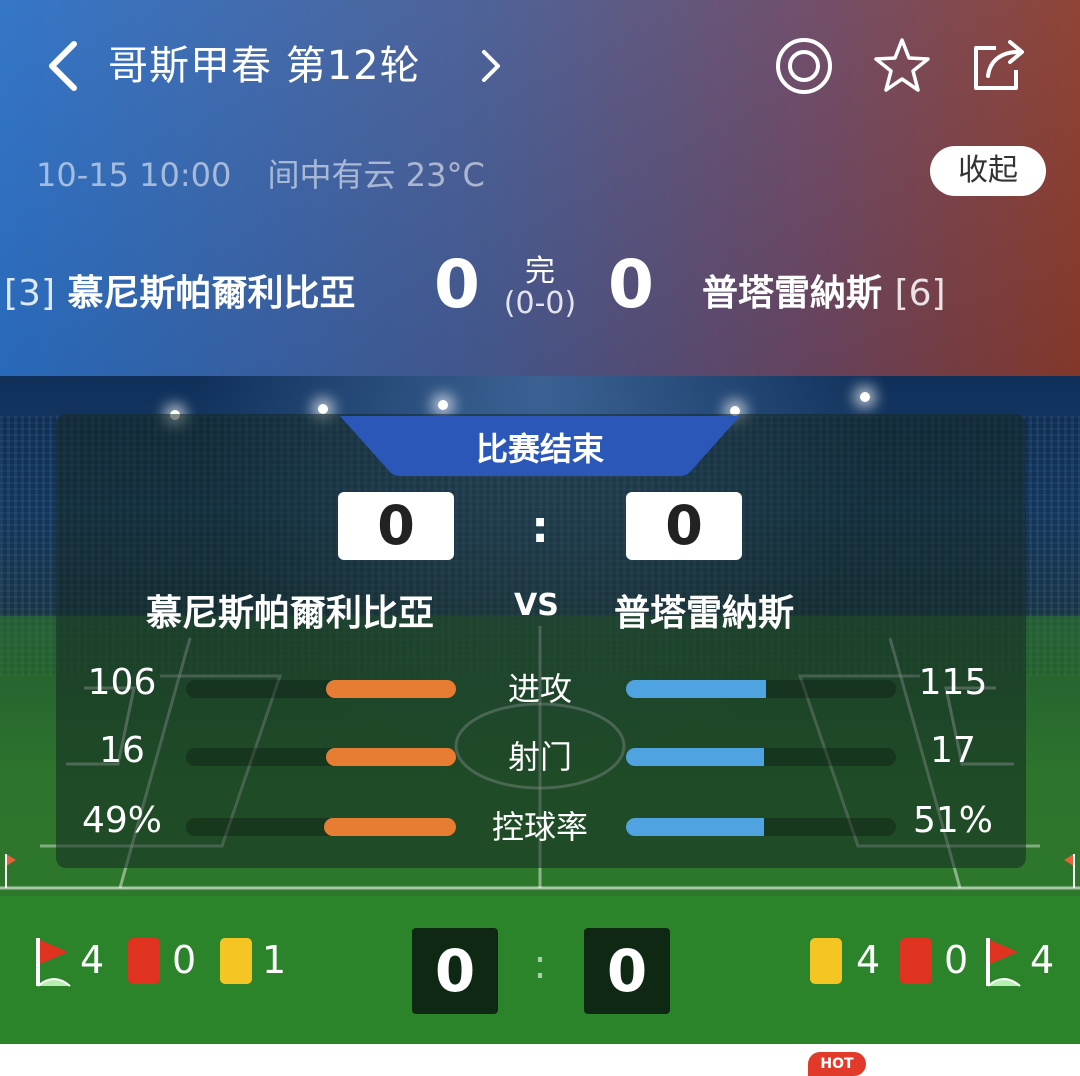 This screenshot has height=1076, width=1080. Describe the element at coordinates (536, 605) in the screenshot. I see `vs-label: VS` at that location.